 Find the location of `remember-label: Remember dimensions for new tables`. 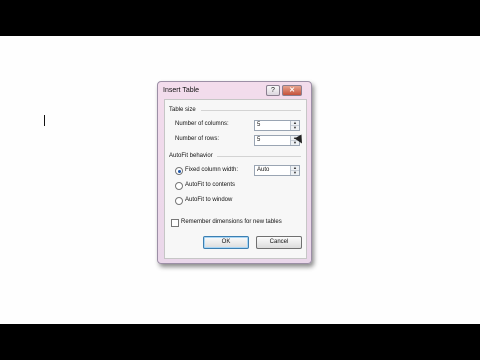

remember-label: Remember dimensions for new tables is located at coordinates (231, 222).